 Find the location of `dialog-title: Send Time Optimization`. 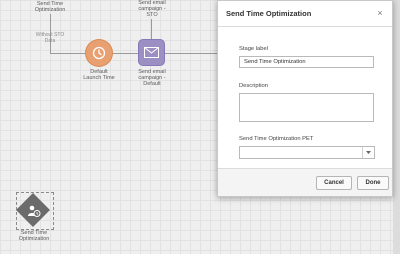

dialog-title: Send Time Optimization is located at coordinates (269, 13).